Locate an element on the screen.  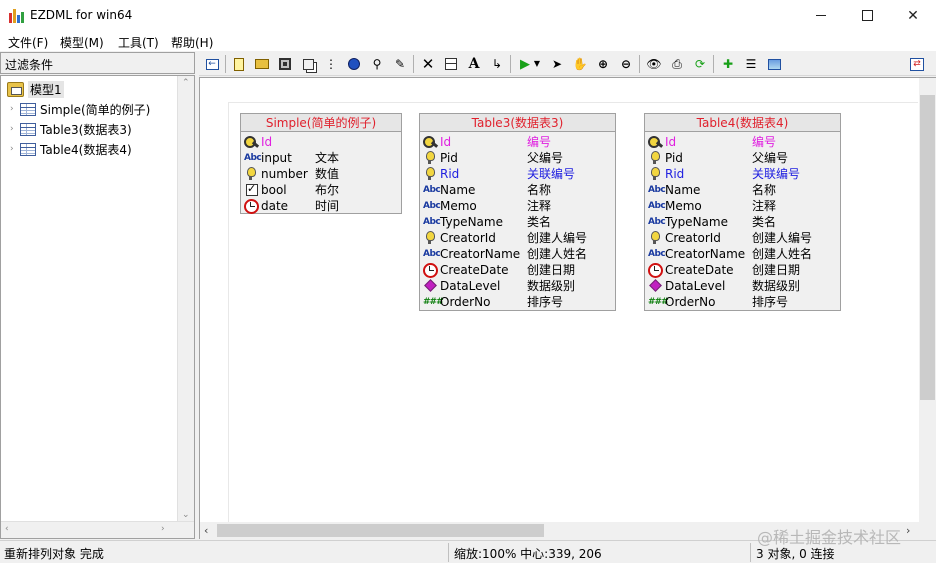
vertical-scroll-thumb is located at coordinates (927, 247).